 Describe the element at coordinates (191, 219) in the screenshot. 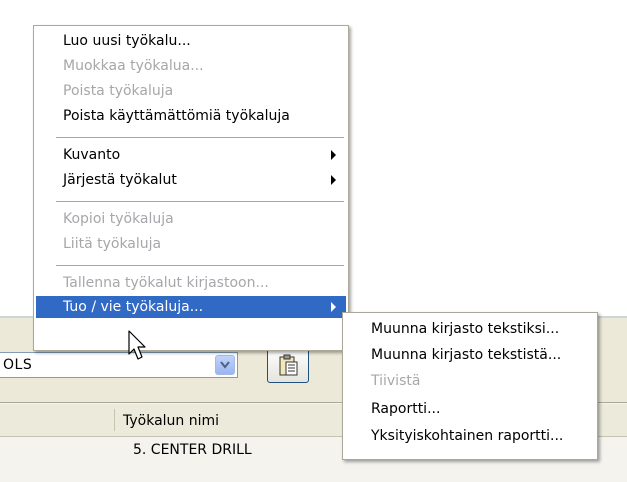

I see `menu-item-copy-tools: Kopioi työkaluja` at that location.